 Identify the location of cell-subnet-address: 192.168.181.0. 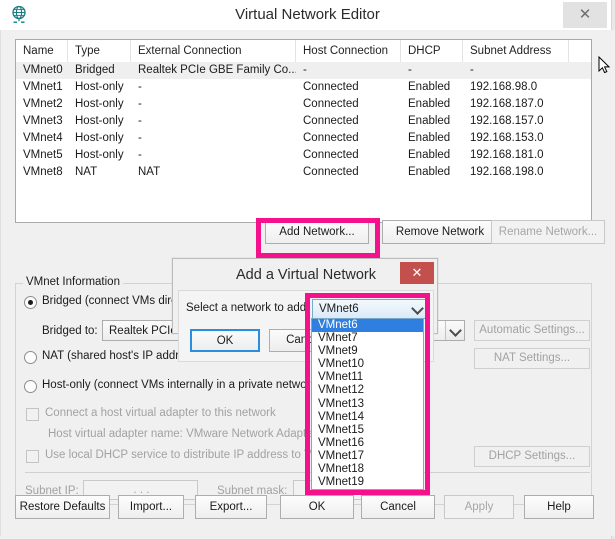
(507, 155).